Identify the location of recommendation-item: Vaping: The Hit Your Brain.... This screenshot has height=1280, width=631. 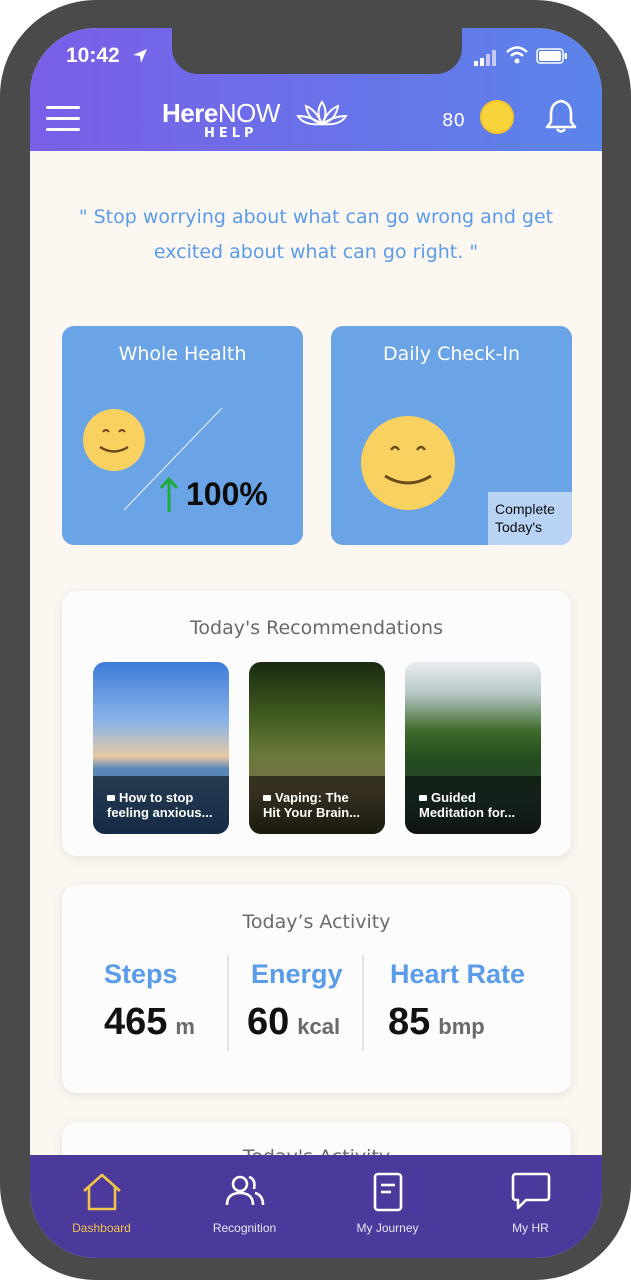
(317, 748).